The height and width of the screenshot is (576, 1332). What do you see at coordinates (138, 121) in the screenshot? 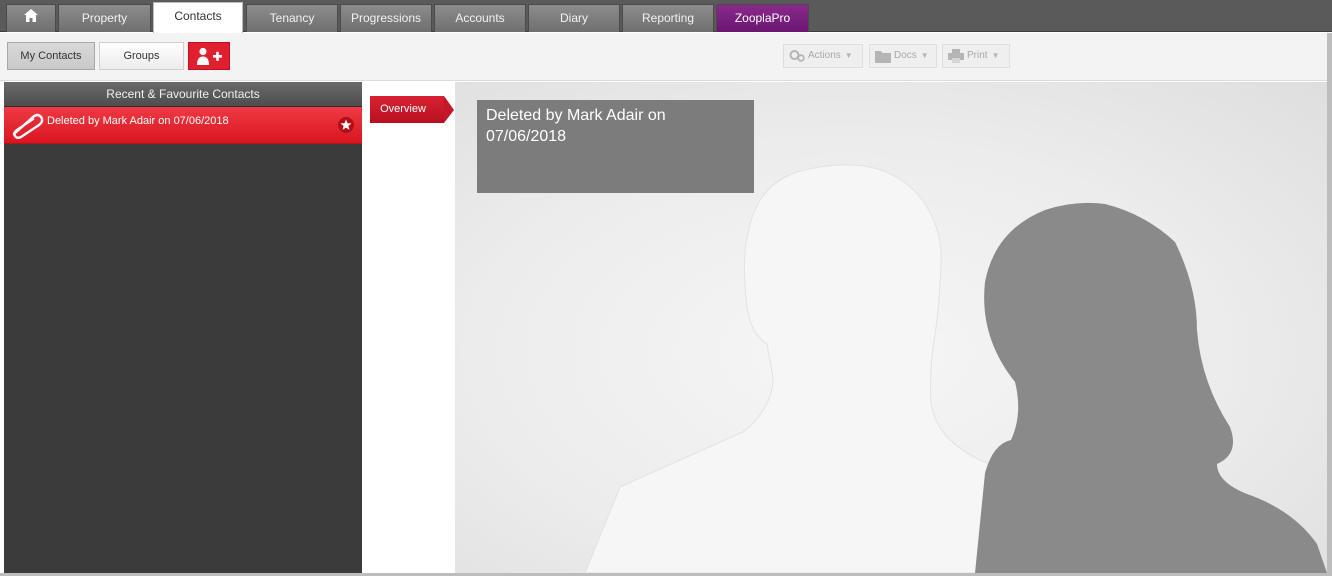
I see `contact-name: Deleted by Mark Adair on 07/06/2018` at bounding box center [138, 121].